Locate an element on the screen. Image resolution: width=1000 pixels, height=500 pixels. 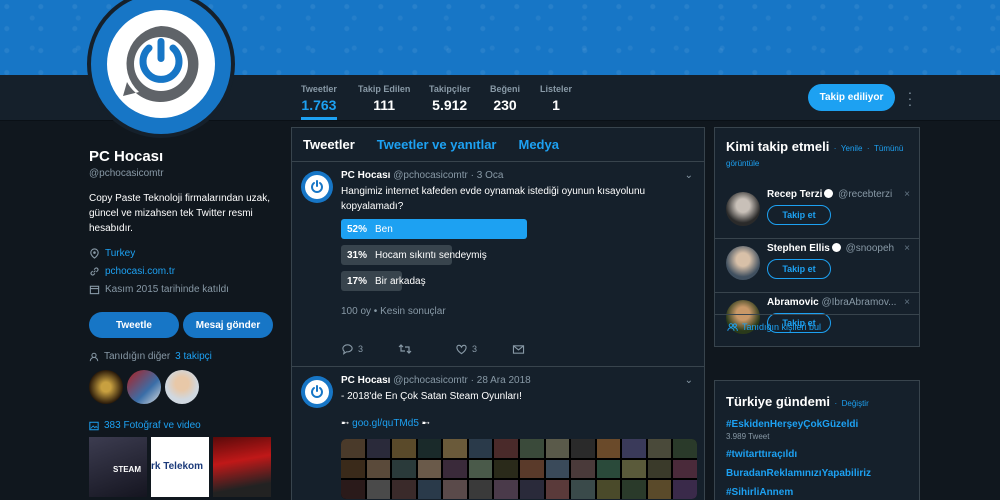
trend-item: #twitarttıraçıldı is located at coordinates (817, 454).